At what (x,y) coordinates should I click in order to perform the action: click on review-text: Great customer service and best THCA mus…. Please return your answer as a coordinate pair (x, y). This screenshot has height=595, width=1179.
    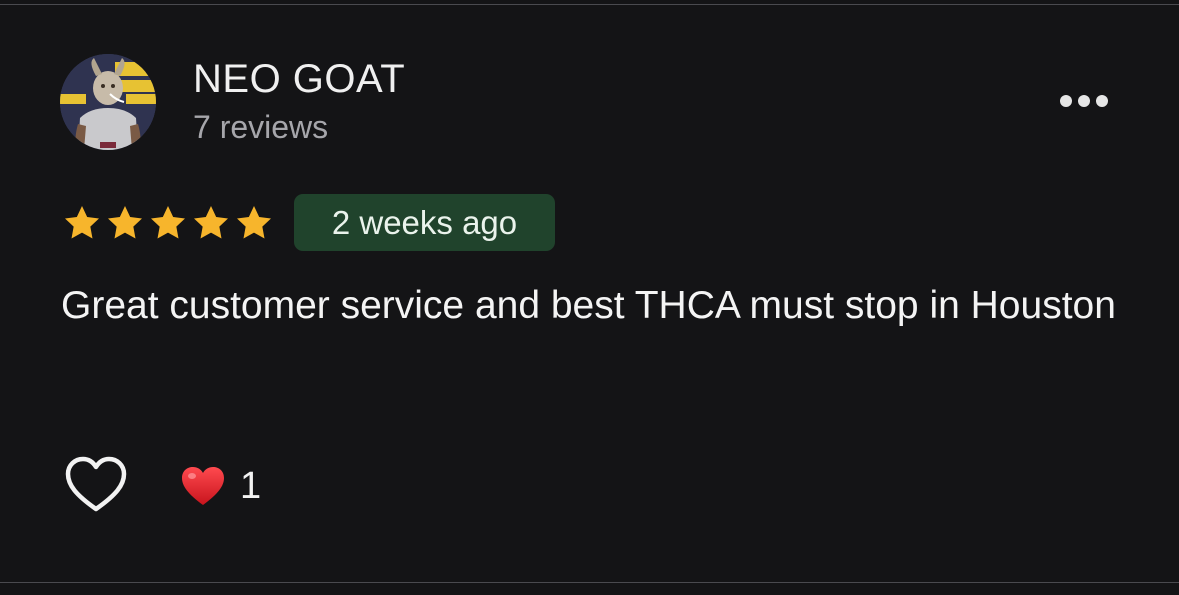
    Looking at the image, I should click on (588, 305).